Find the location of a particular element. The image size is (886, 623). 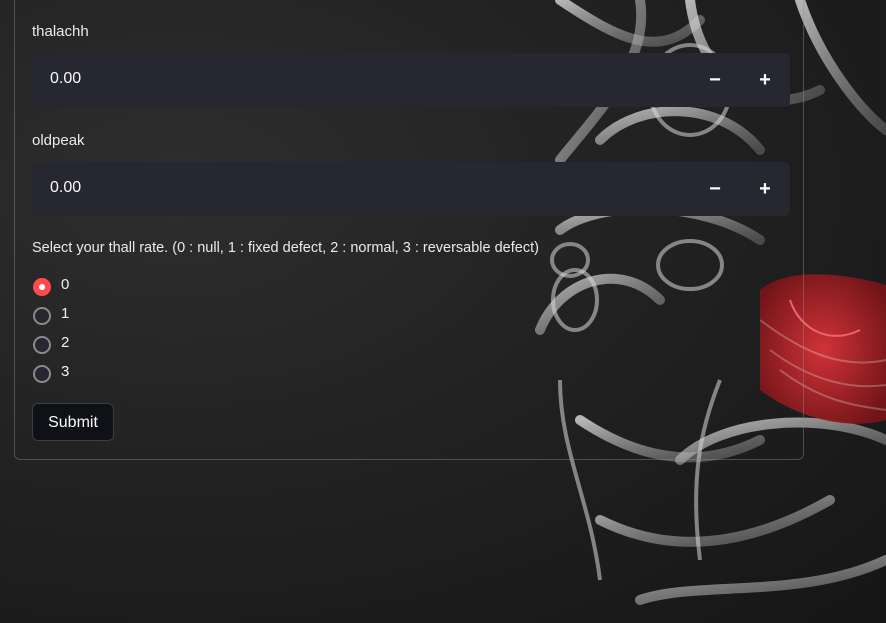

oldpeak-decrement-button: − is located at coordinates (715, 189).